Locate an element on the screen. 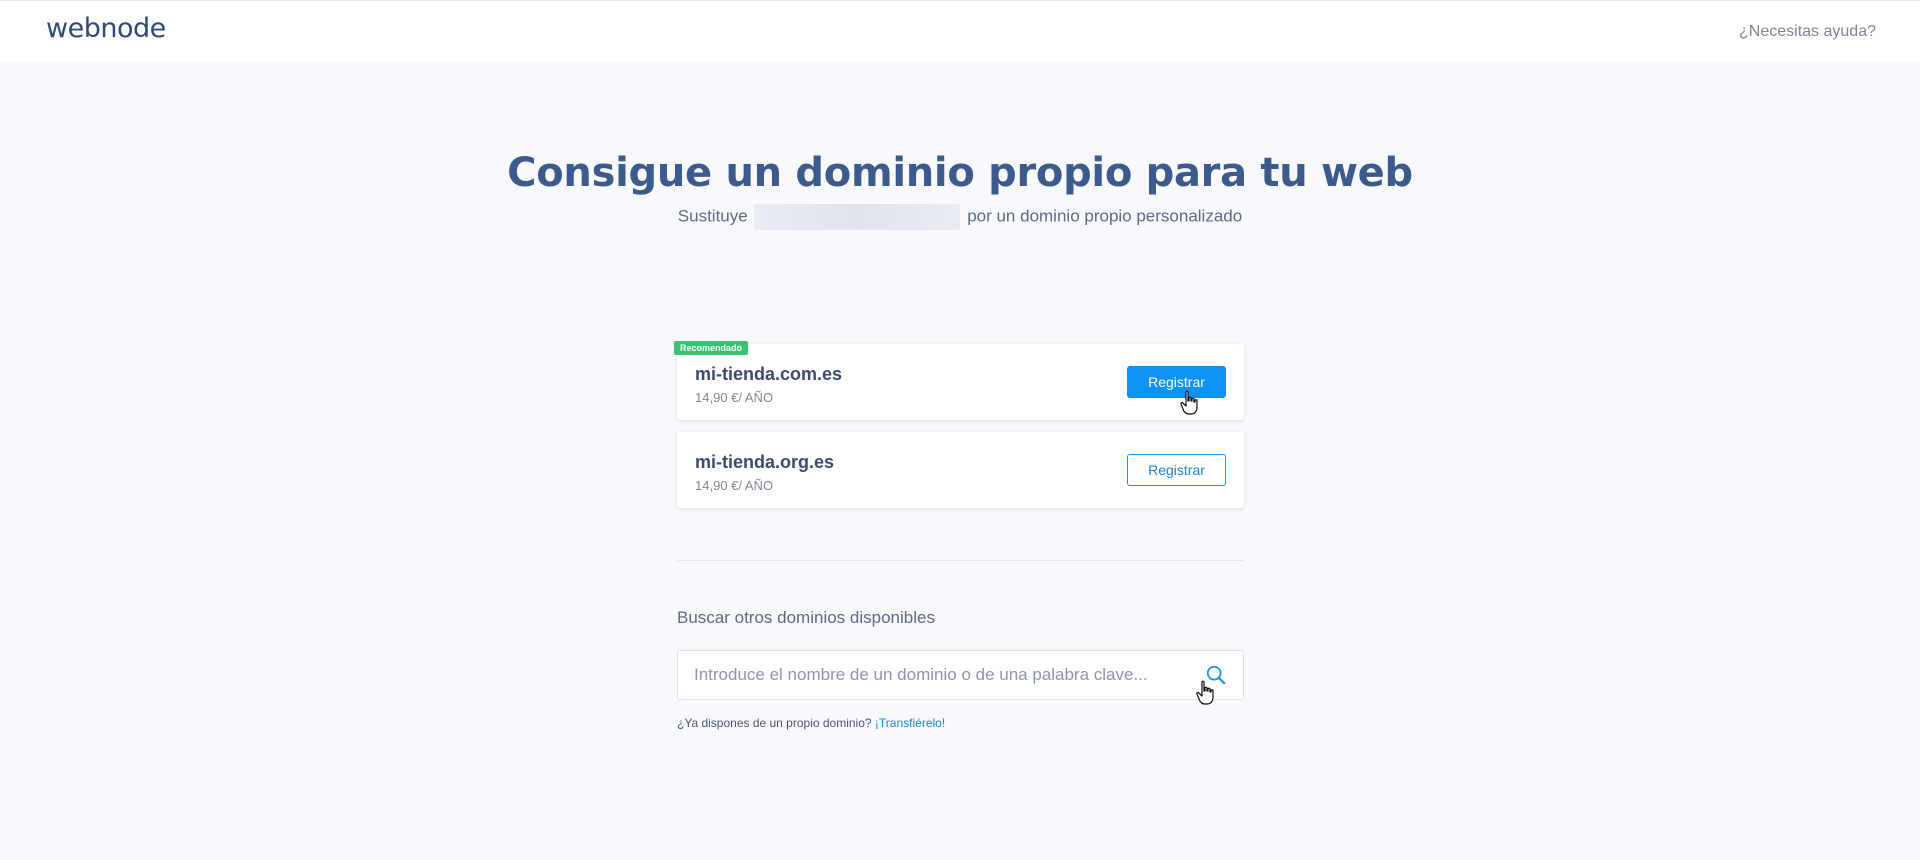 The width and height of the screenshot is (1920, 860). recommended-badge: Recomendado is located at coordinates (711, 348).